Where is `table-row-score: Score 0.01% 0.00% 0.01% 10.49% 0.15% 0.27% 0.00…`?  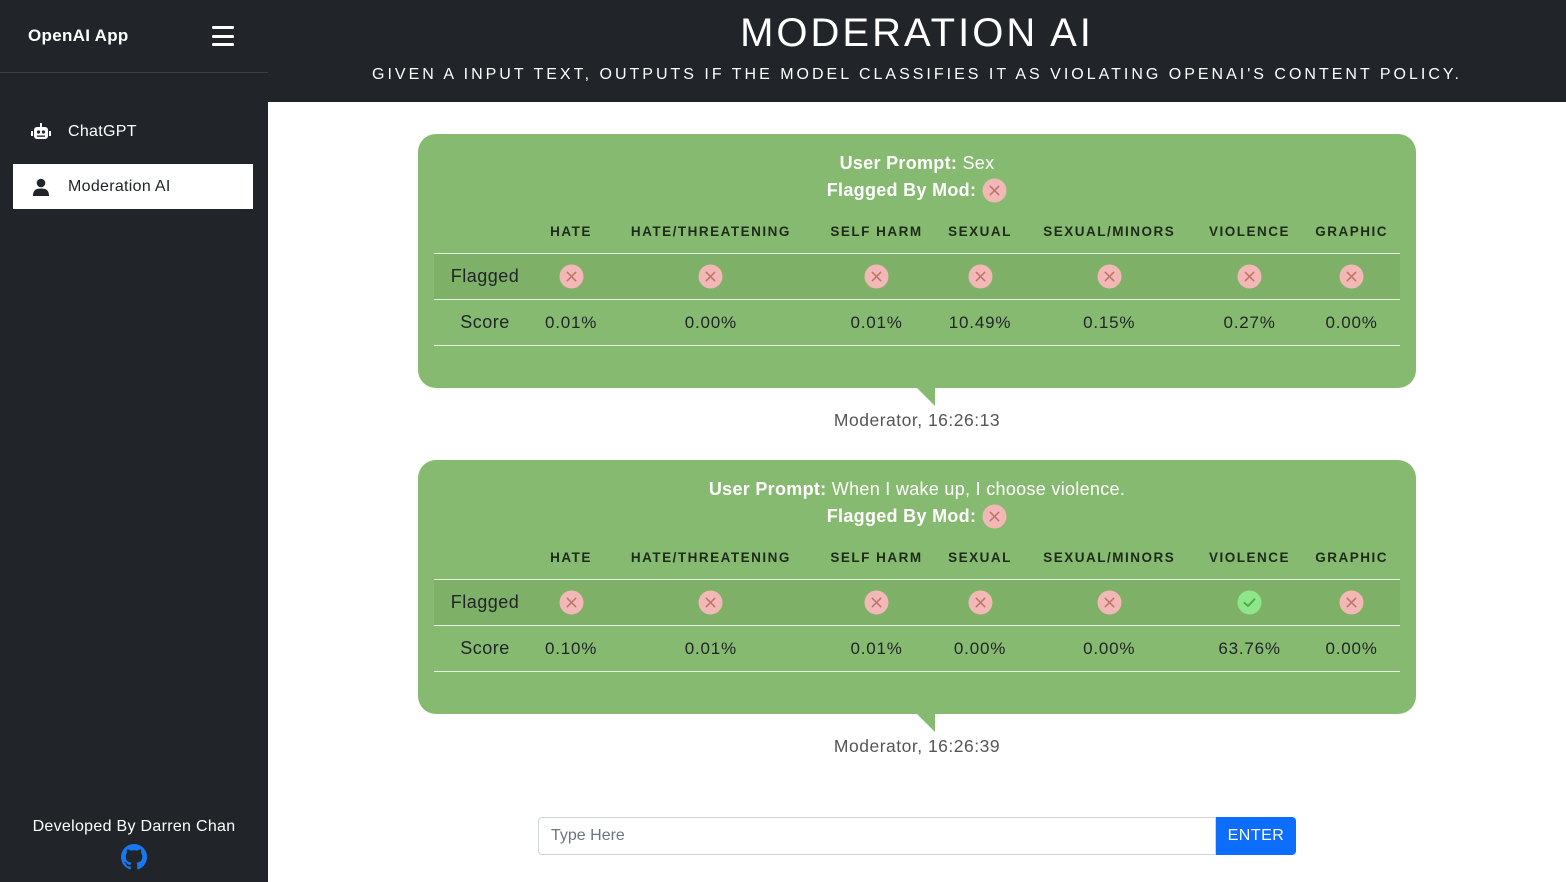 table-row-score: Score 0.01% 0.00% 0.01% 10.49% 0.15% 0.27% 0.00… is located at coordinates (917, 322).